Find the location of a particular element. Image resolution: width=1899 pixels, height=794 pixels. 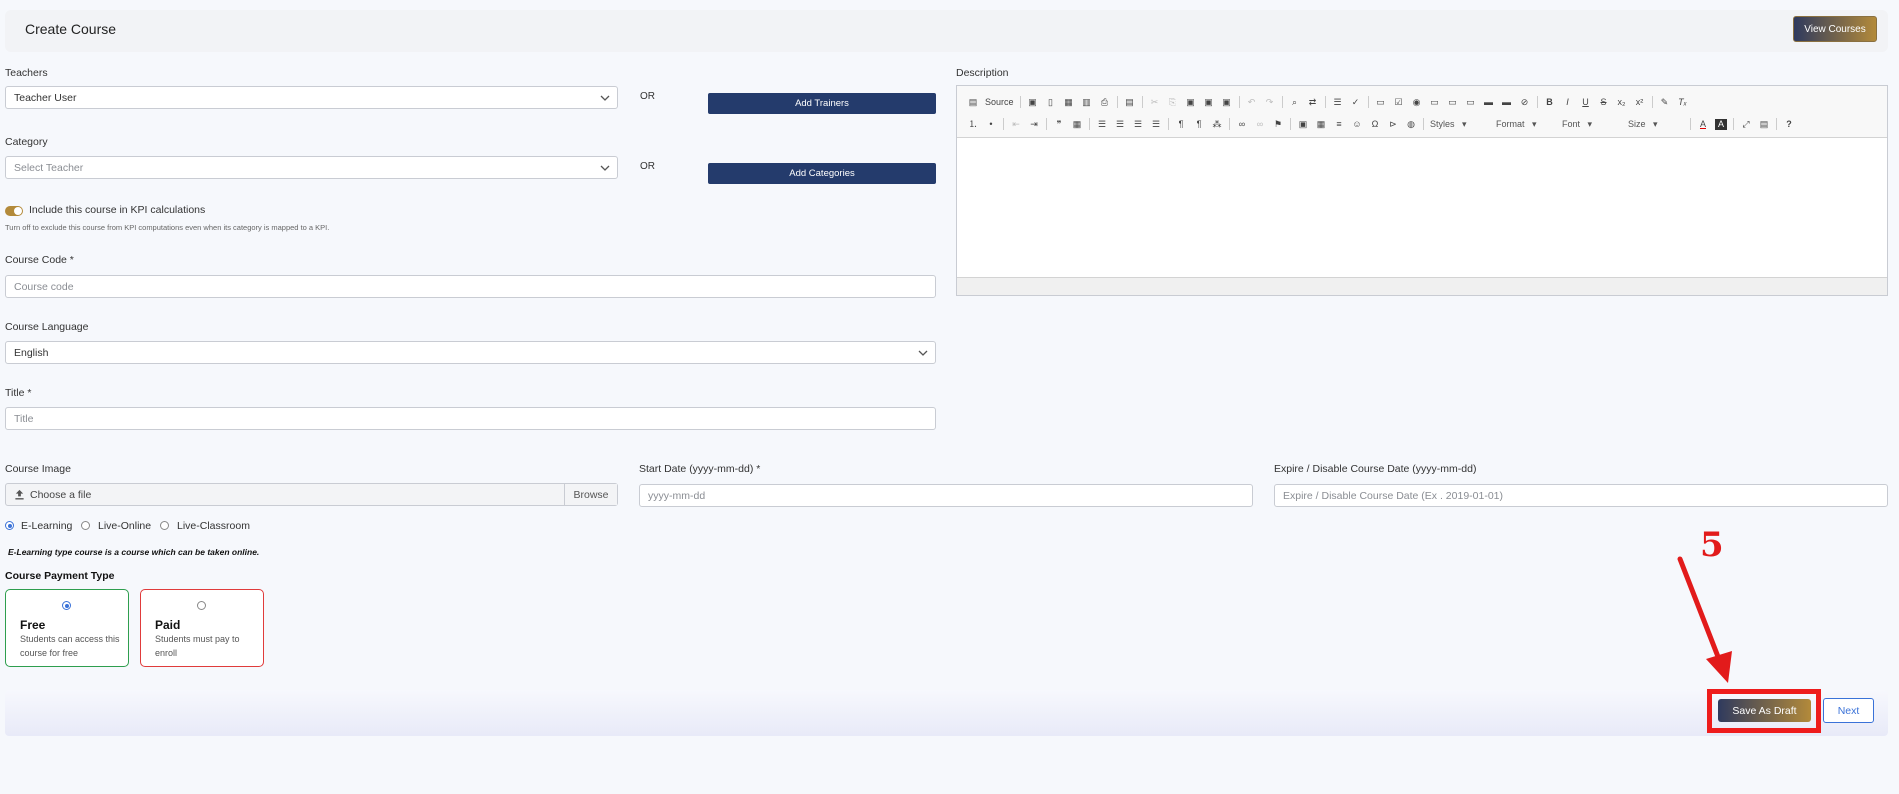

save-icon: ▣ is located at coordinates (1033, 102).